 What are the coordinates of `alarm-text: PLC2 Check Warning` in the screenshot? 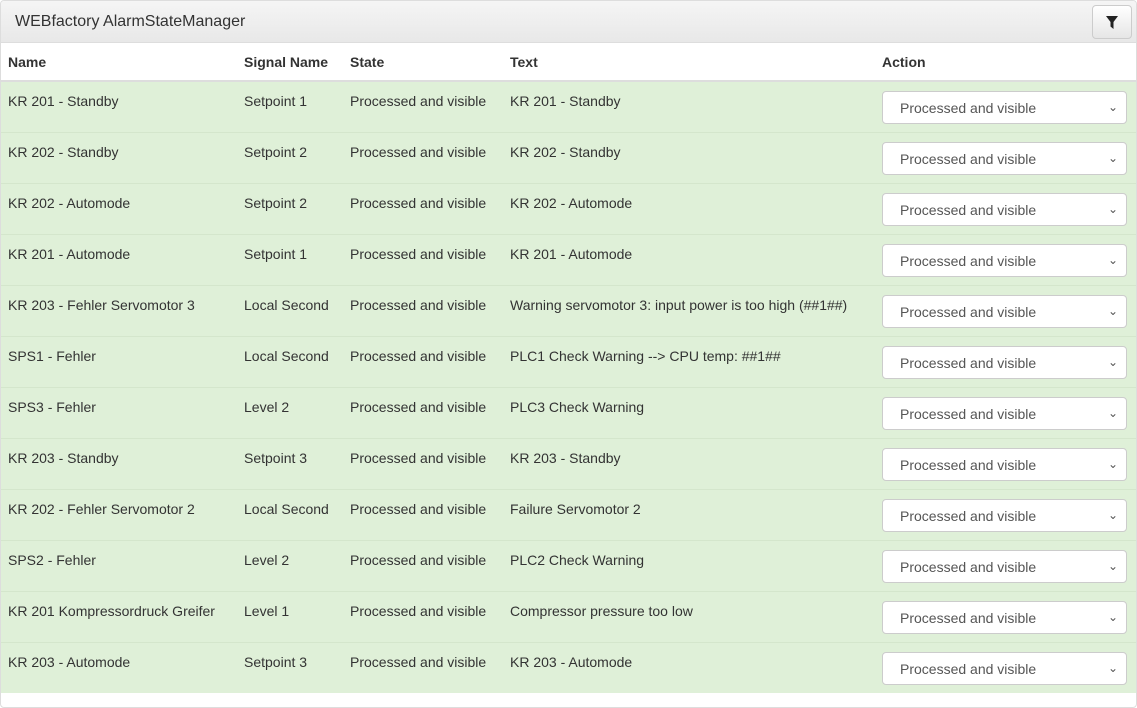 It's located at (689, 565).